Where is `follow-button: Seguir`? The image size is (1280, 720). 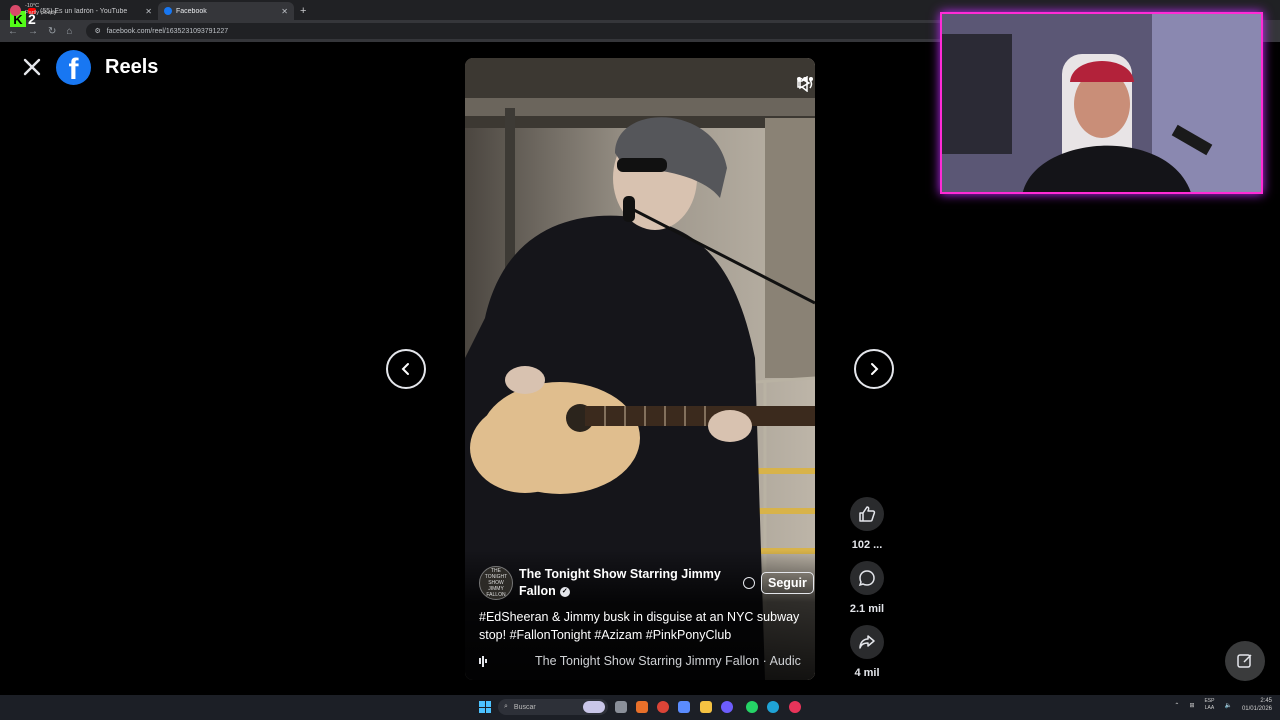 follow-button: Seguir is located at coordinates (787, 583).